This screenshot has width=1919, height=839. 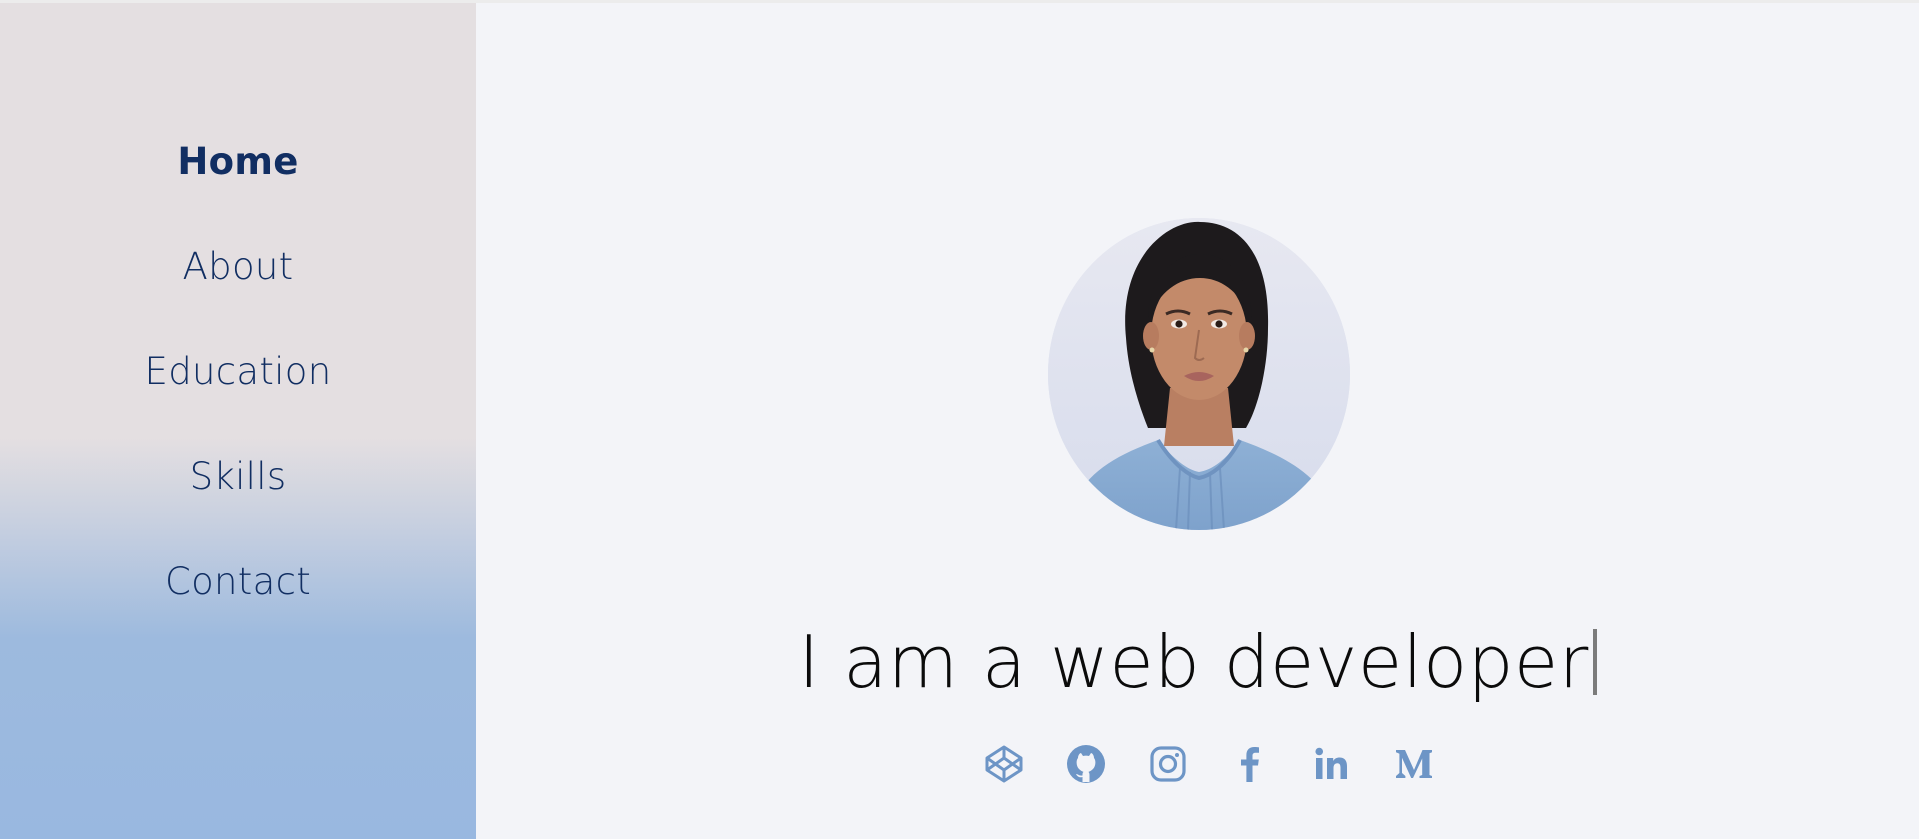 I want to click on typing-cursor, so click(x=1594, y=662).